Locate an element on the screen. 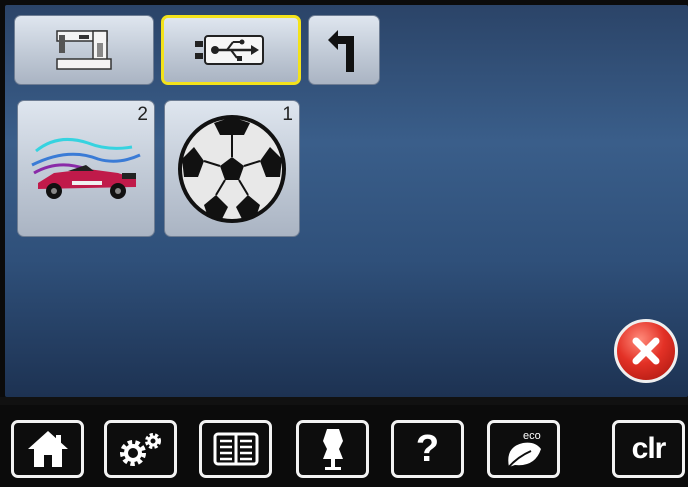  soccer-ball-design-icon is located at coordinates (232, 168).